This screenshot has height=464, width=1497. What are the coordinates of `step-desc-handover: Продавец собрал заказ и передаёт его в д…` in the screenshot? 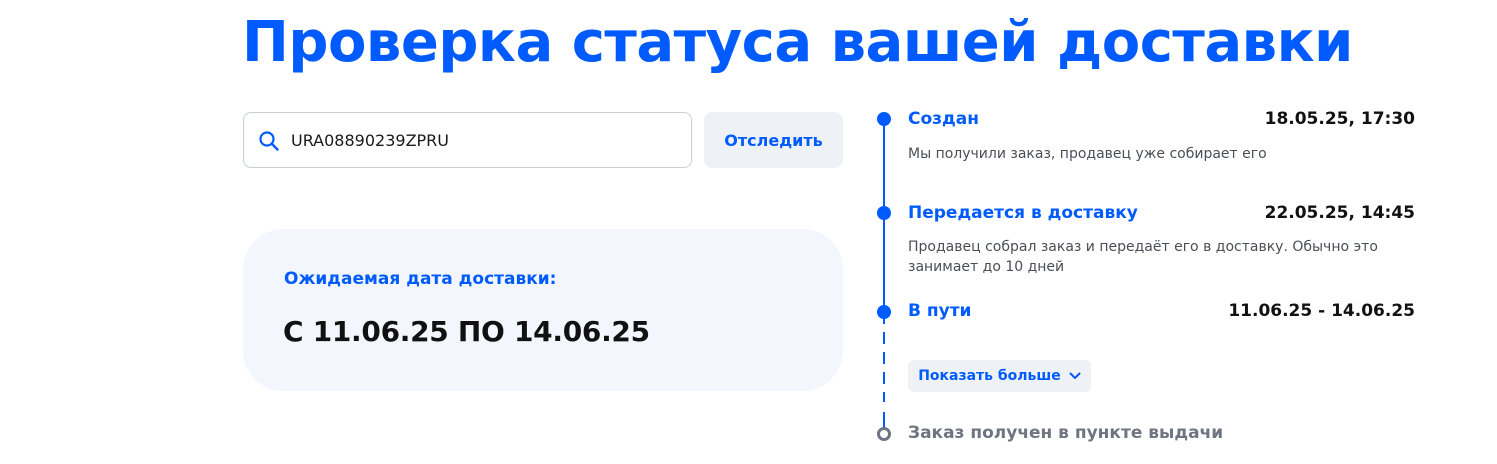 It's located at (1143, 257).